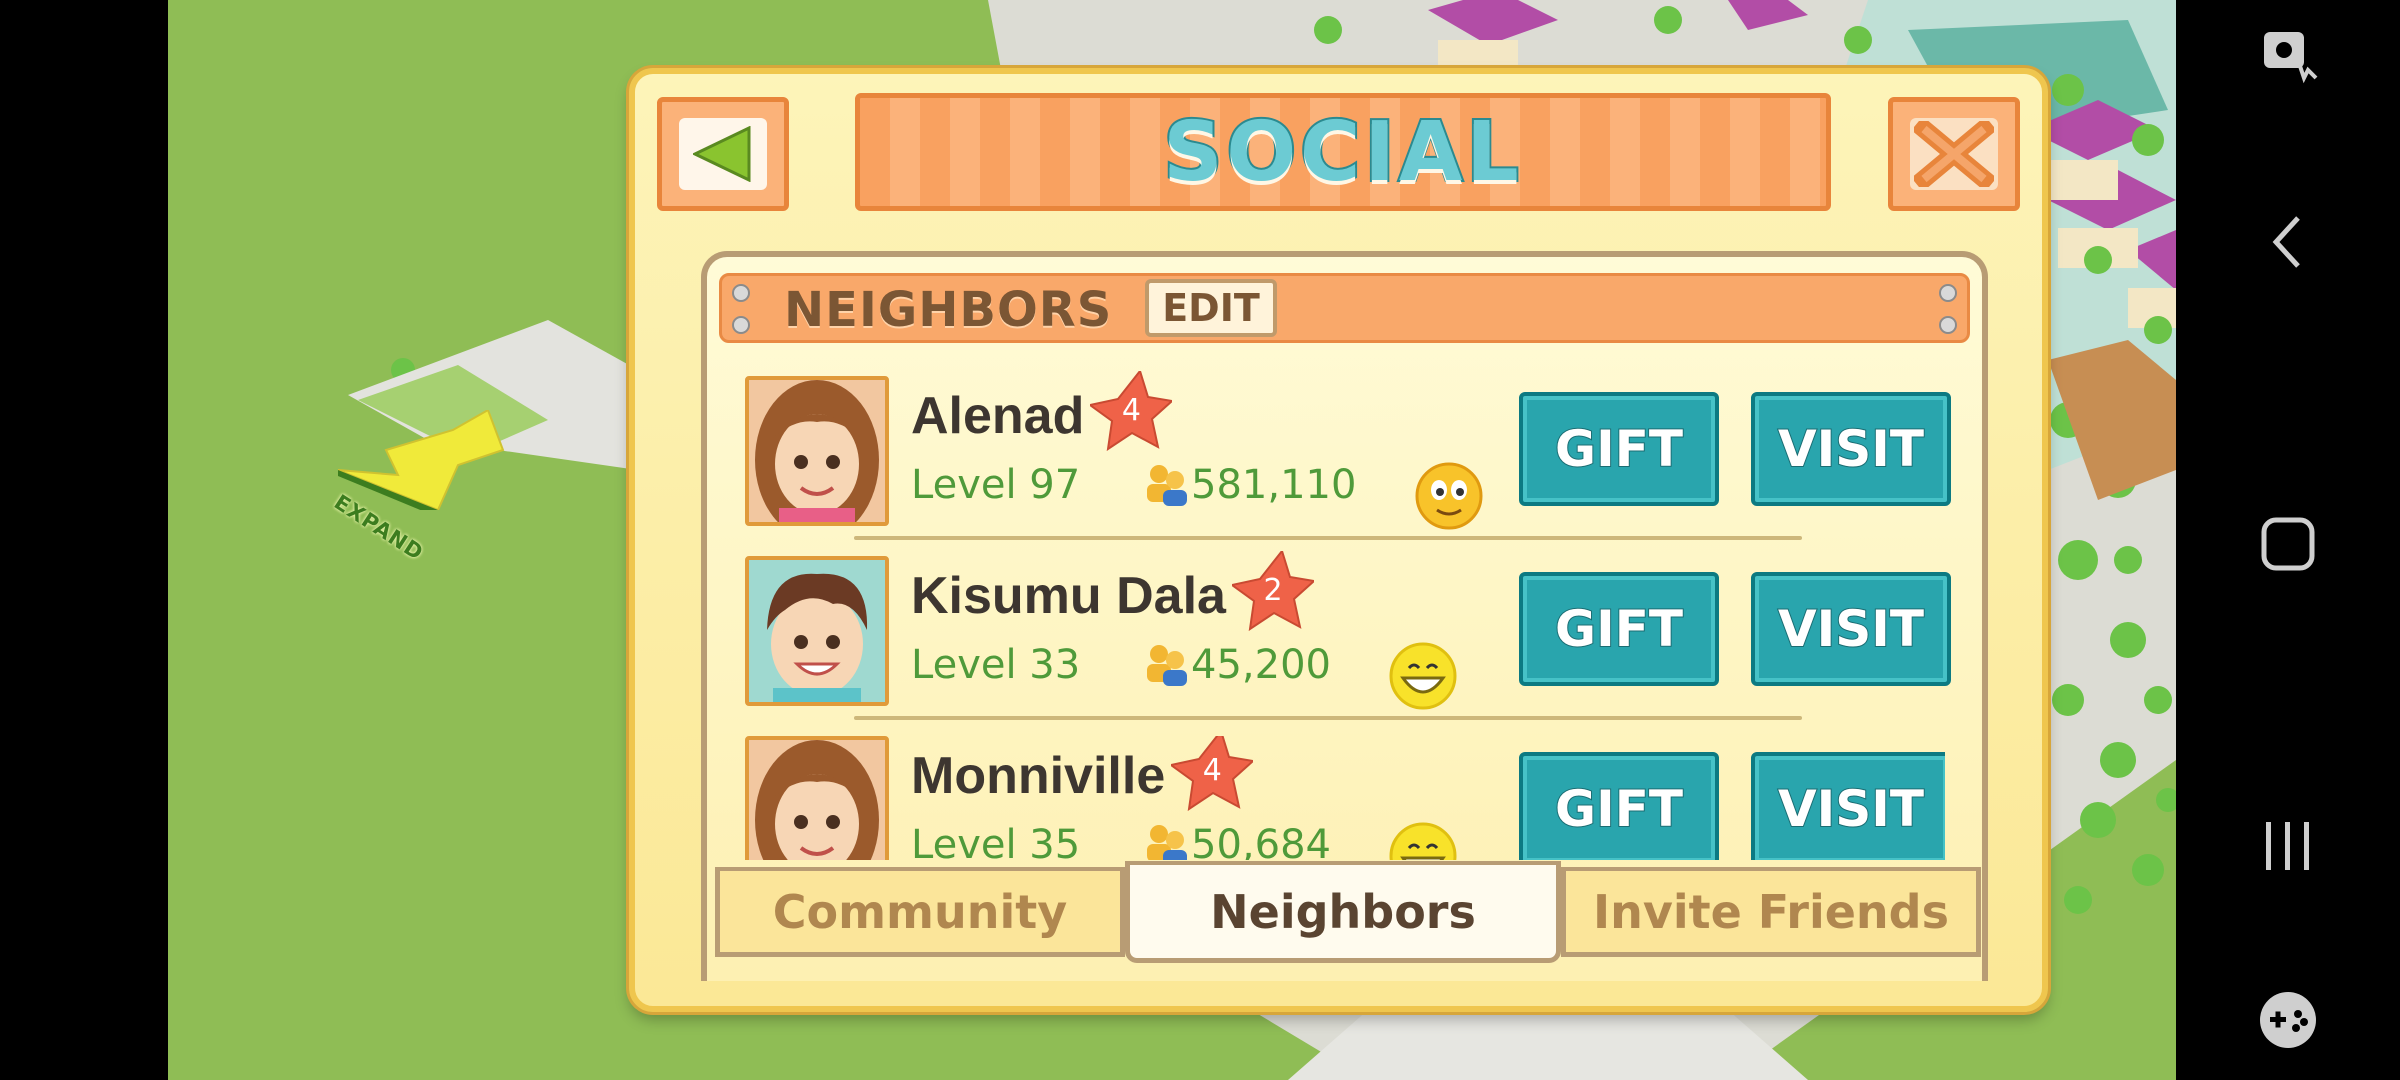 This screenshot has width=2400, height=1080. Describe the element at coordinates (996, 485) in the screenshot. I see `neighbor-level: Level 97` at that location.